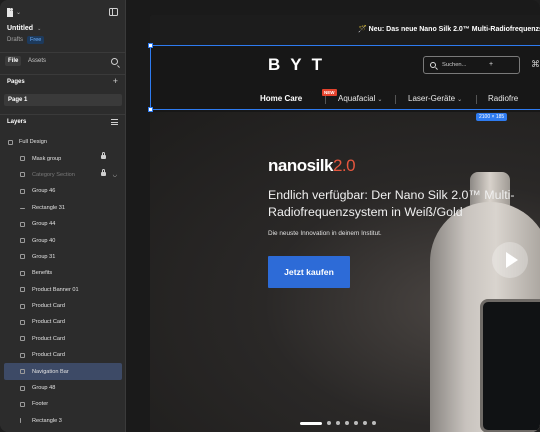  I want to click on frame-icon, so click(10, 142).